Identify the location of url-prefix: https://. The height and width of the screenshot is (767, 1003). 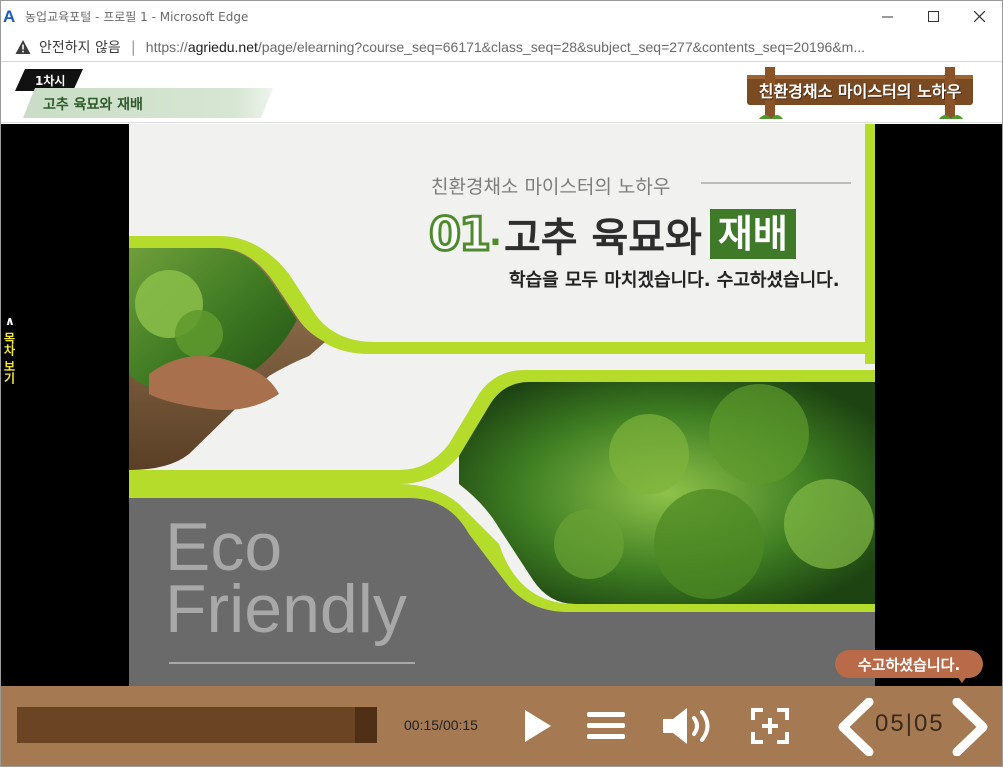
(166, 46).